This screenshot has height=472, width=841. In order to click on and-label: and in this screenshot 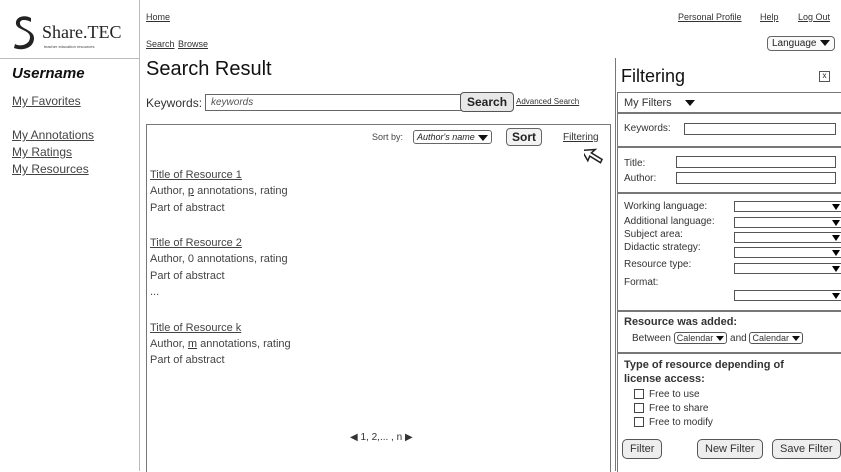, I will do `click(738, 338)`.